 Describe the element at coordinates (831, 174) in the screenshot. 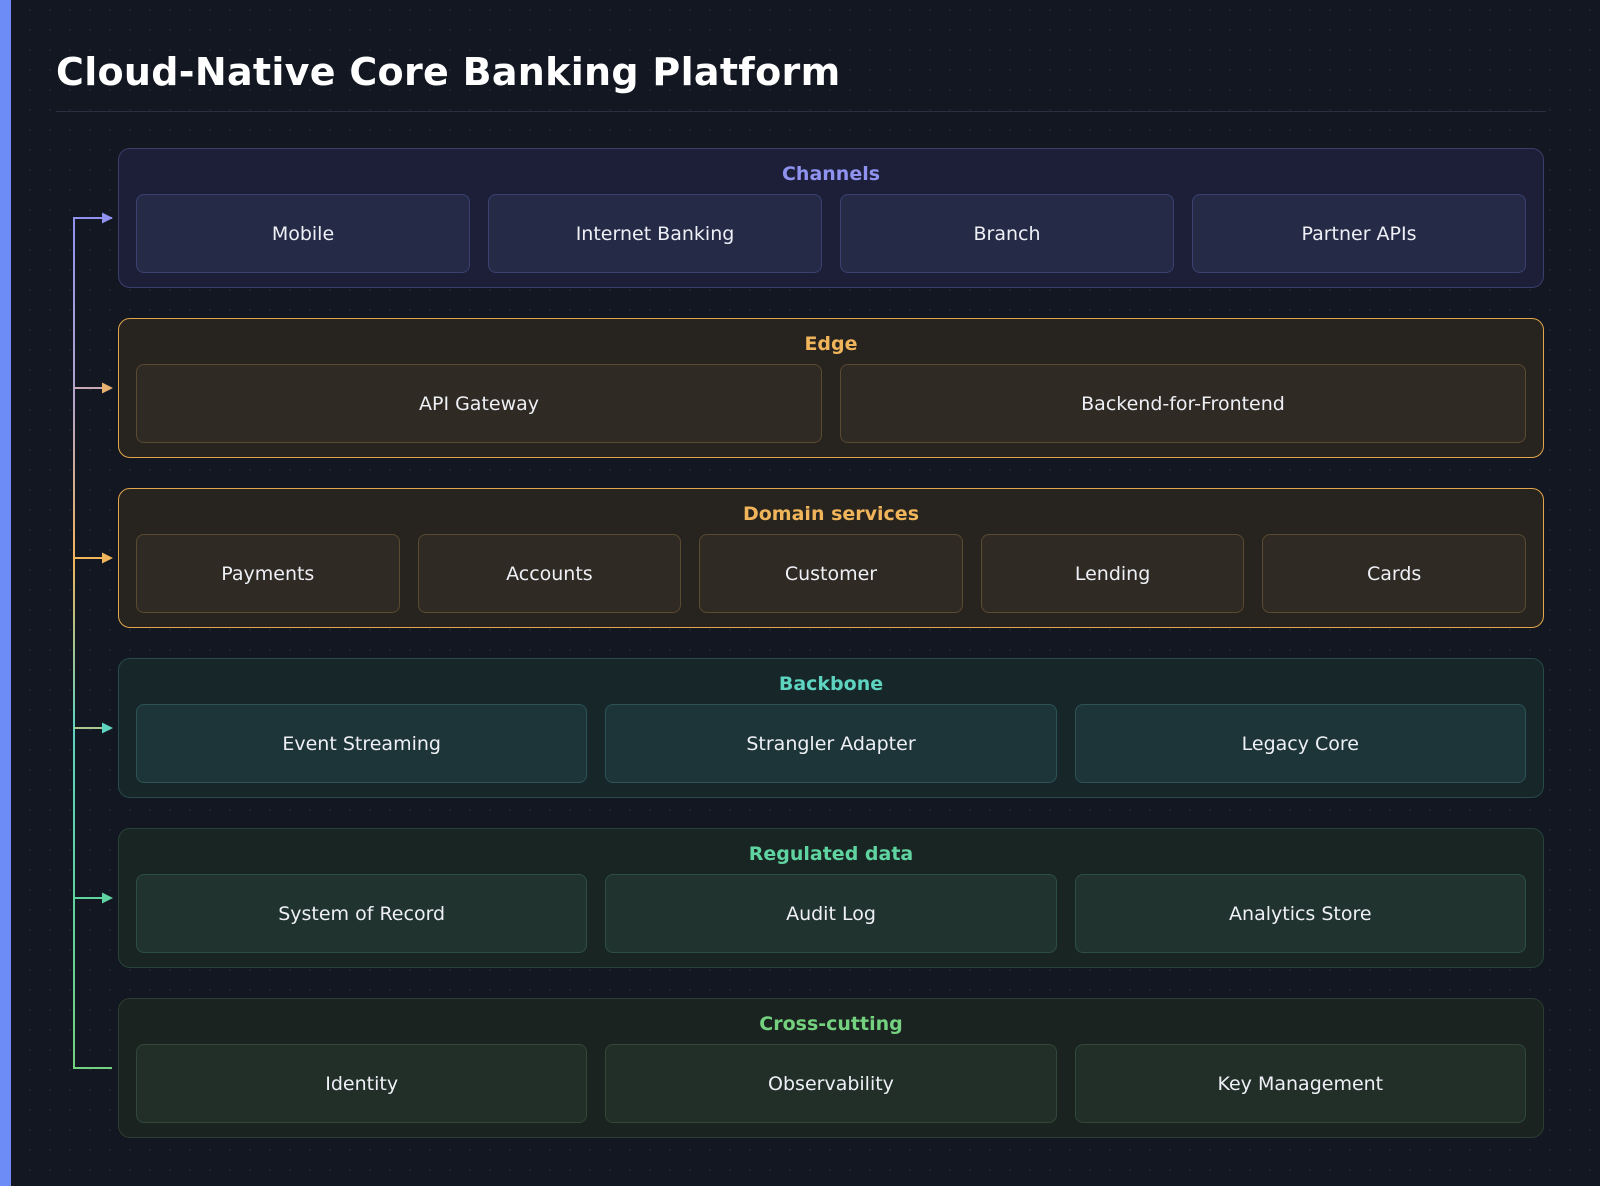

I see `layer-title: Channels` at that location.